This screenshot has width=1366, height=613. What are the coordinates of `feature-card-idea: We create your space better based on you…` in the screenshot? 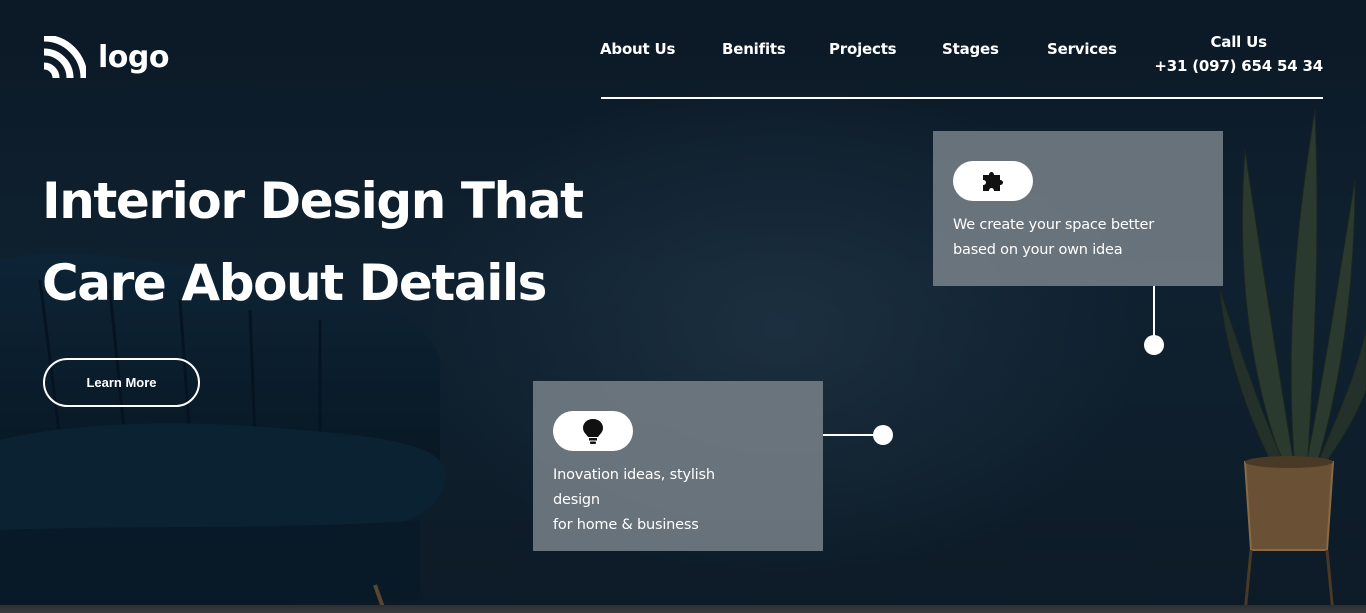 It's located at (1078, 208).